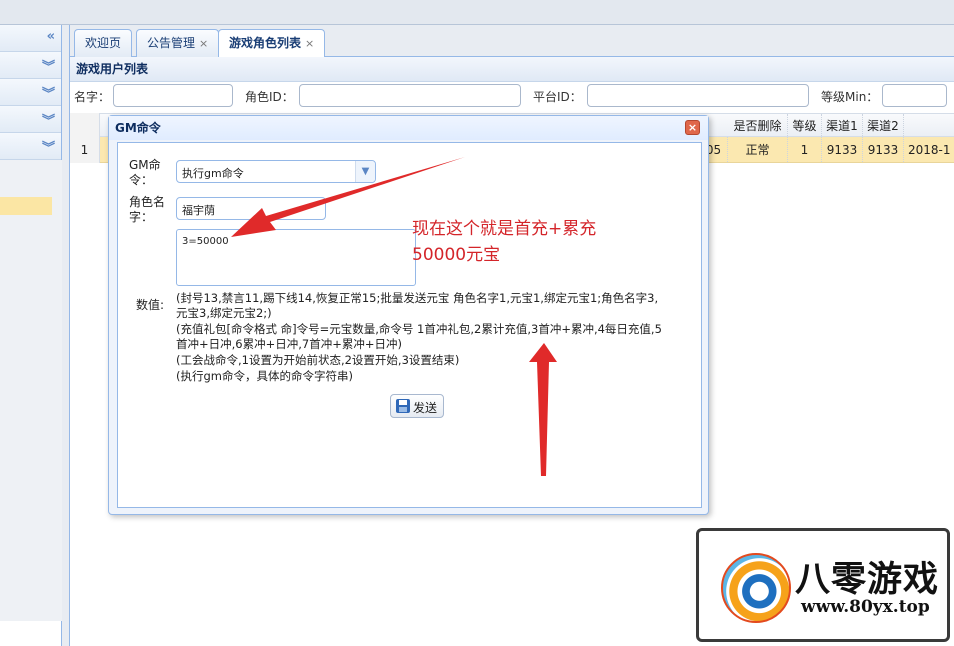  I want to click on layout-splitter, so click(66, 335).